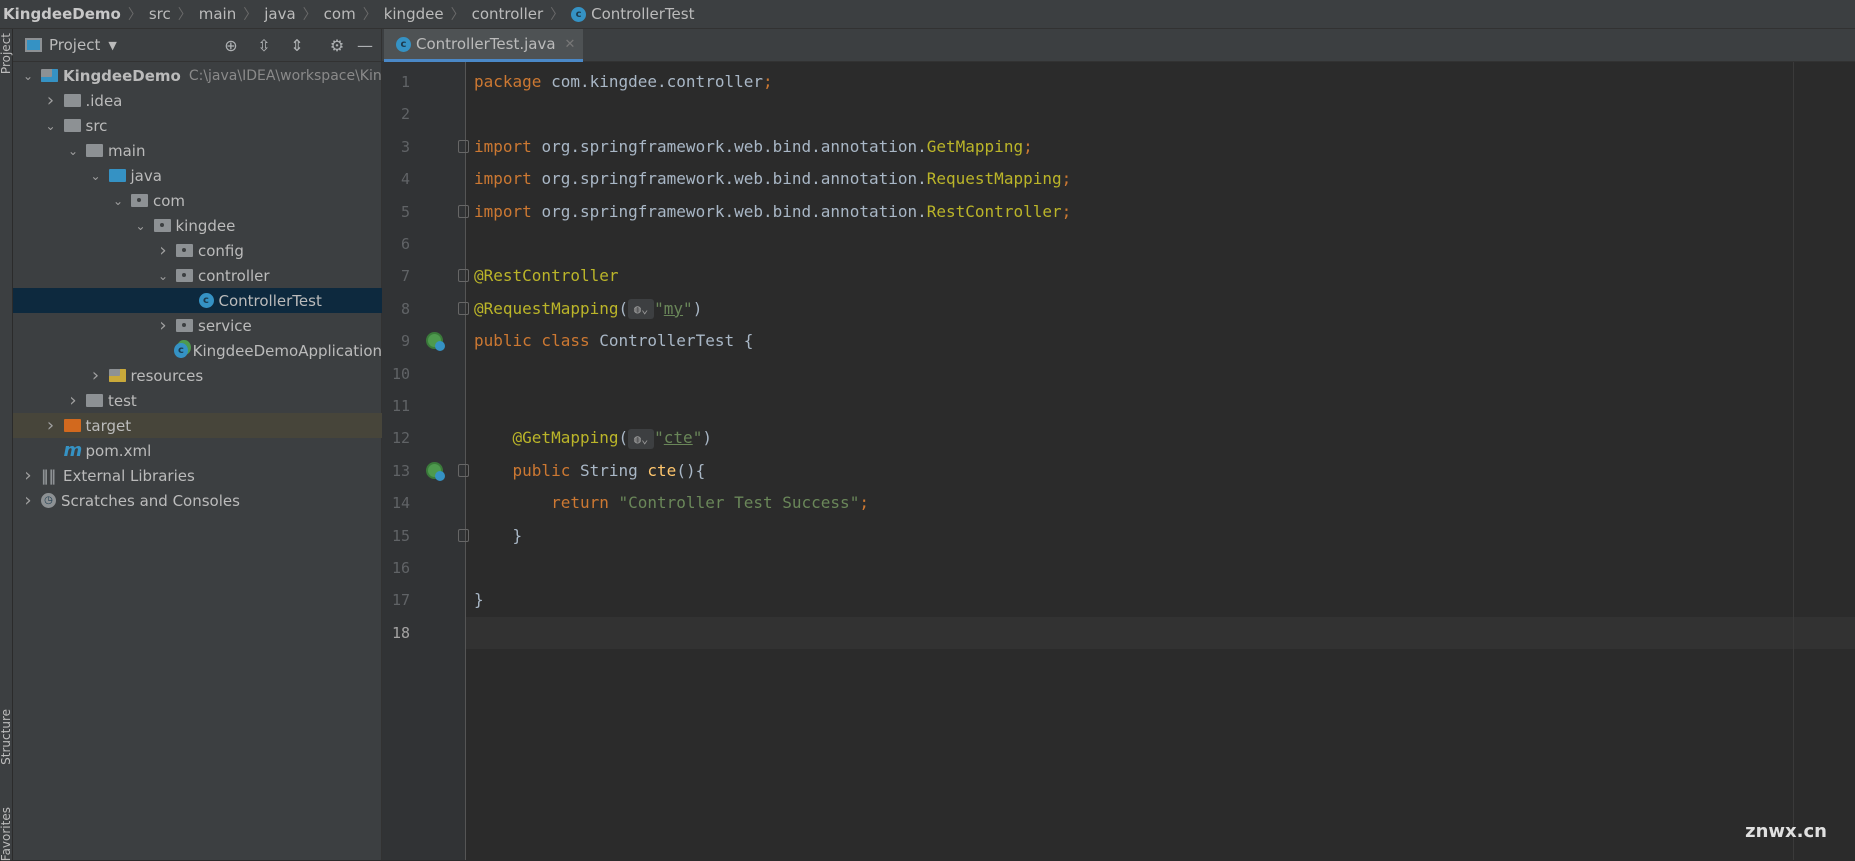 The image size is (1855, 861). What do you see at coordinates (197, 100) in the screenshot?
I see `tree-item: › .idea` at bounding box center [197, 100].